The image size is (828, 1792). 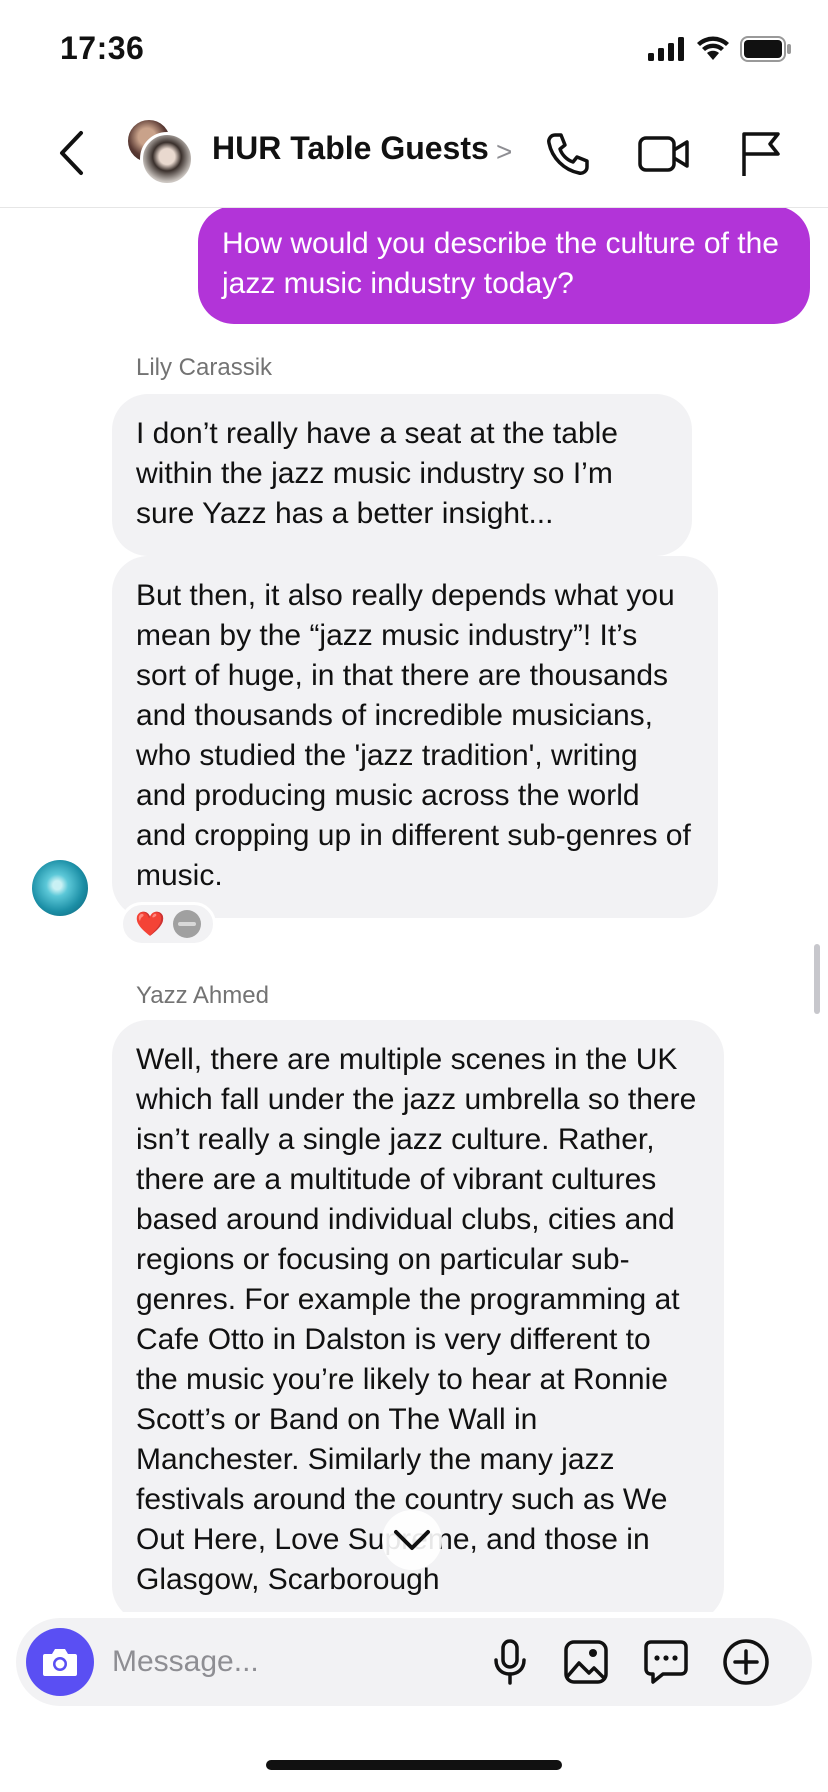 What do you see at coordinates (297, 1662) in the screenshot?
I see `message-input` at bounding box center [297, 1662].